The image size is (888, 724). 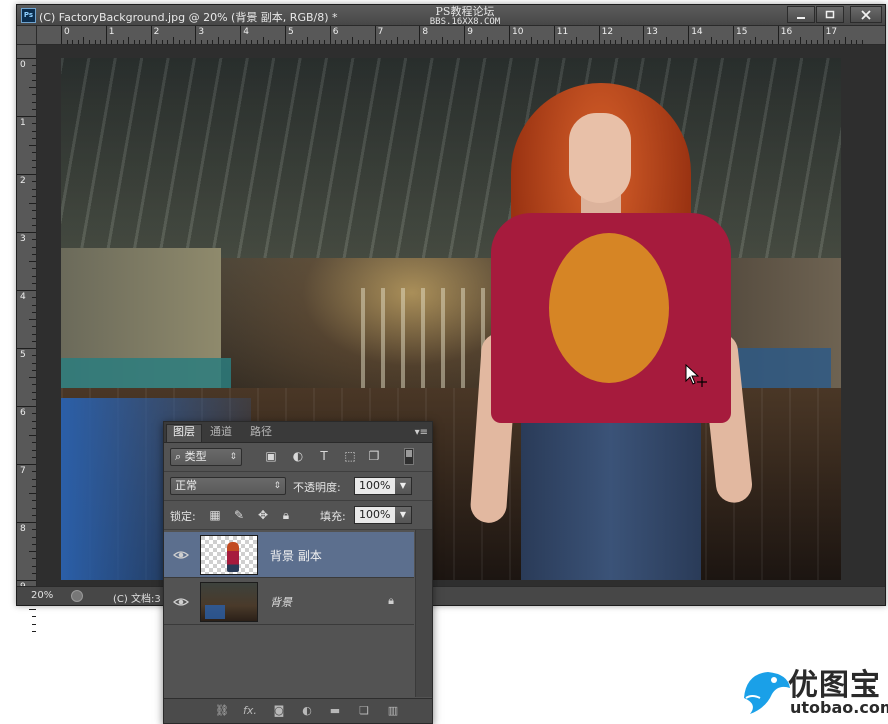 I want to click on lock-all-icon: 🔒︎, so click(x=286, y=515).